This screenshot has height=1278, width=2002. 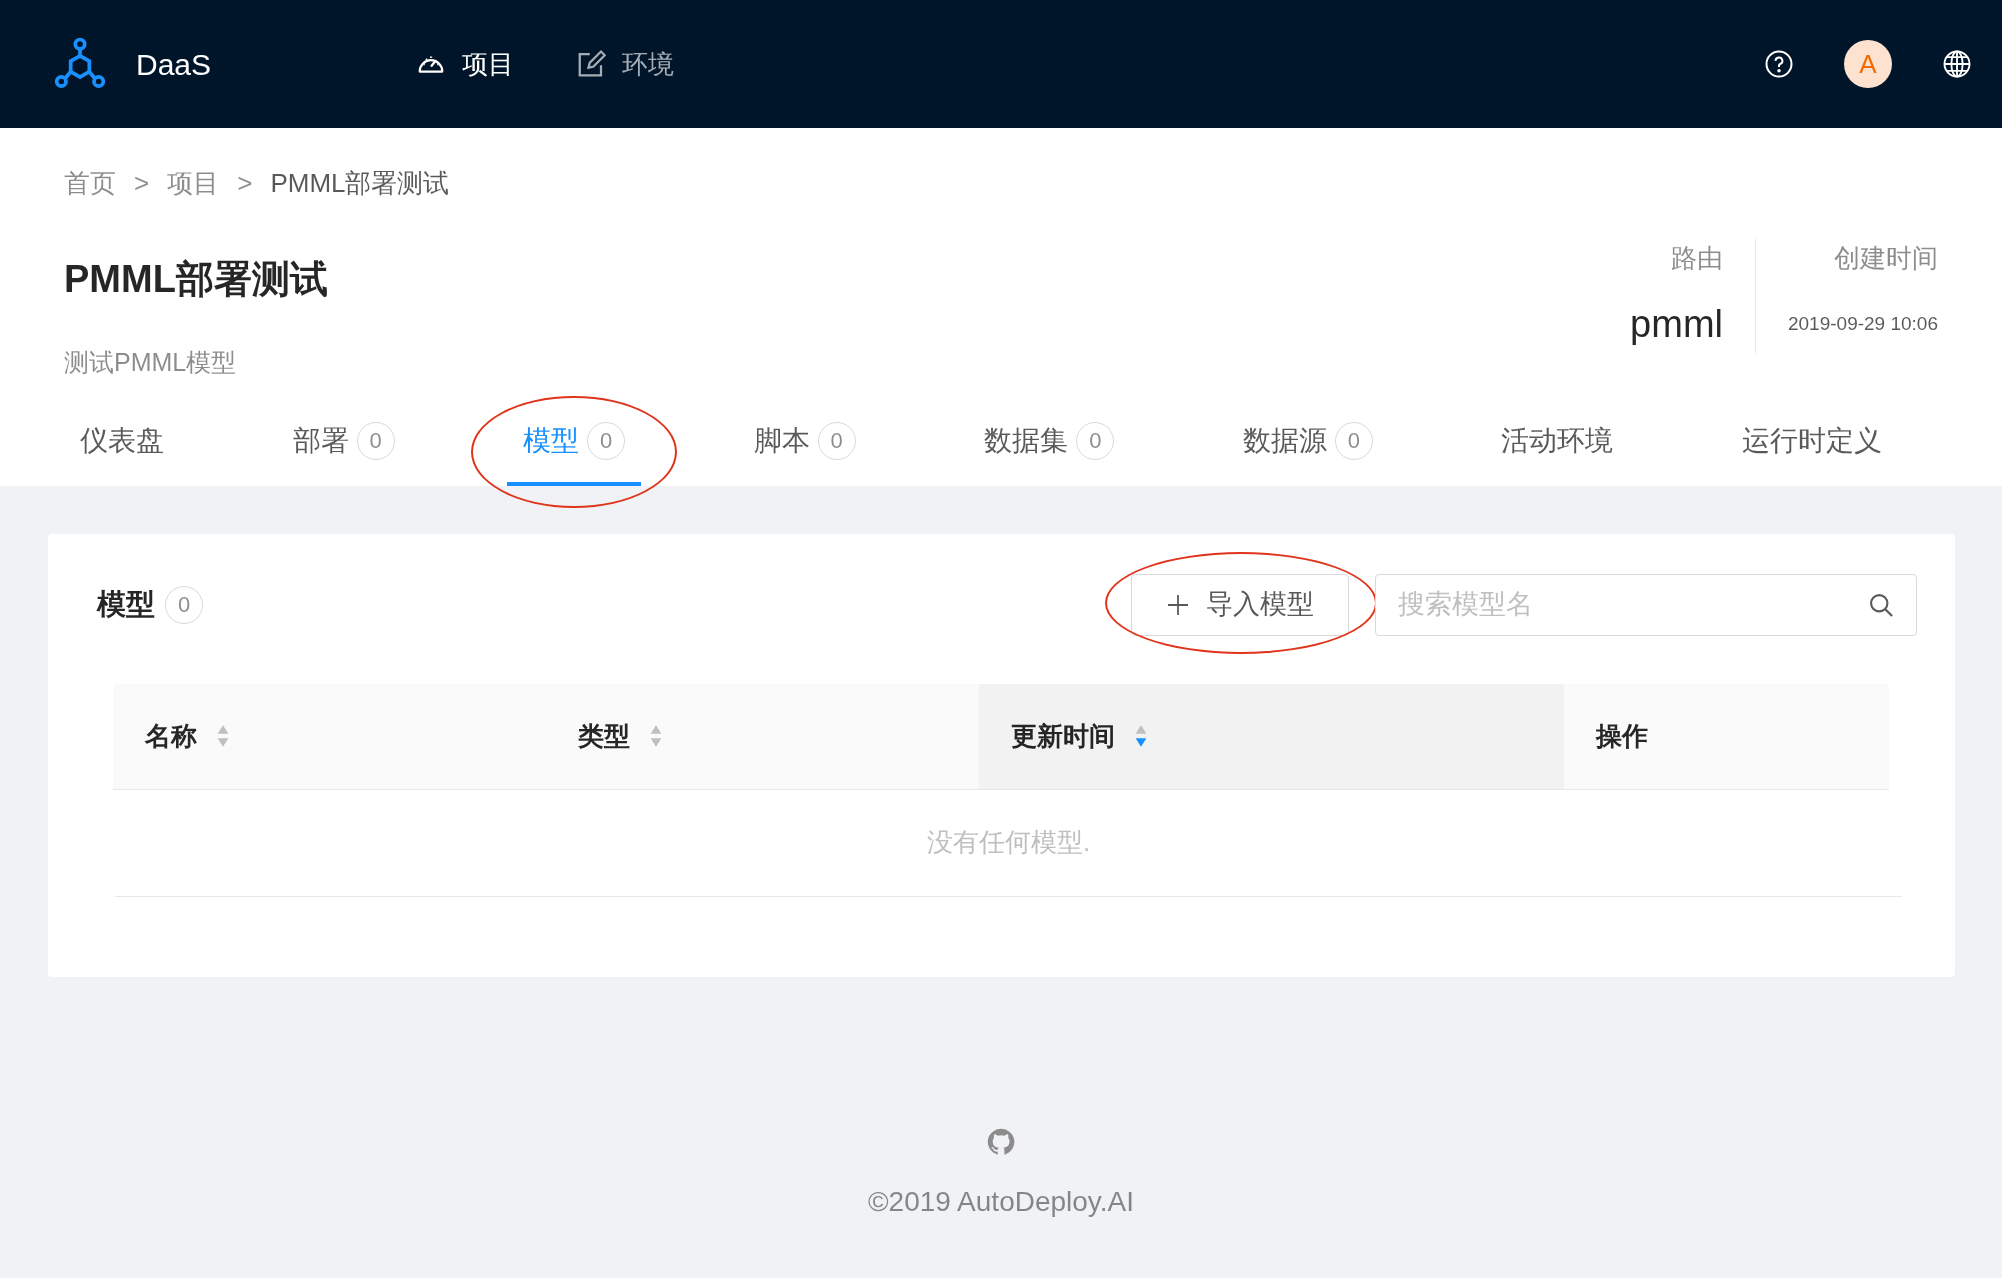 What do you see at coordinates (1271, 736) in the screenshot?
I see `column-header: 更新时间` at bounding box center [1271, 736].